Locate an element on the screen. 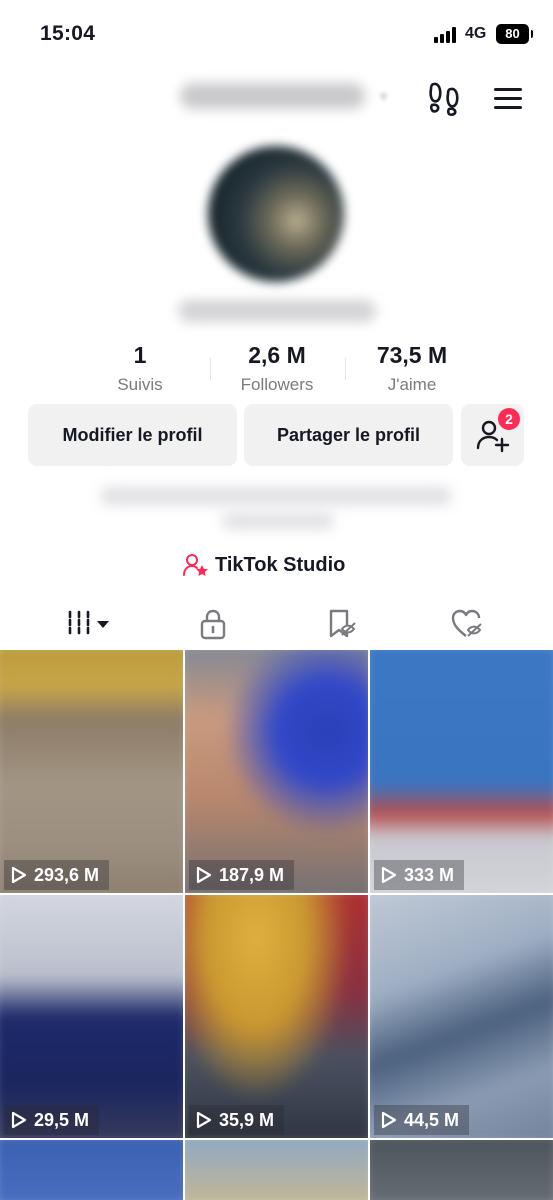 The height and width of the screenshot is (1200, 553). cellular-signal-icon is located at coordinates (446, 35).